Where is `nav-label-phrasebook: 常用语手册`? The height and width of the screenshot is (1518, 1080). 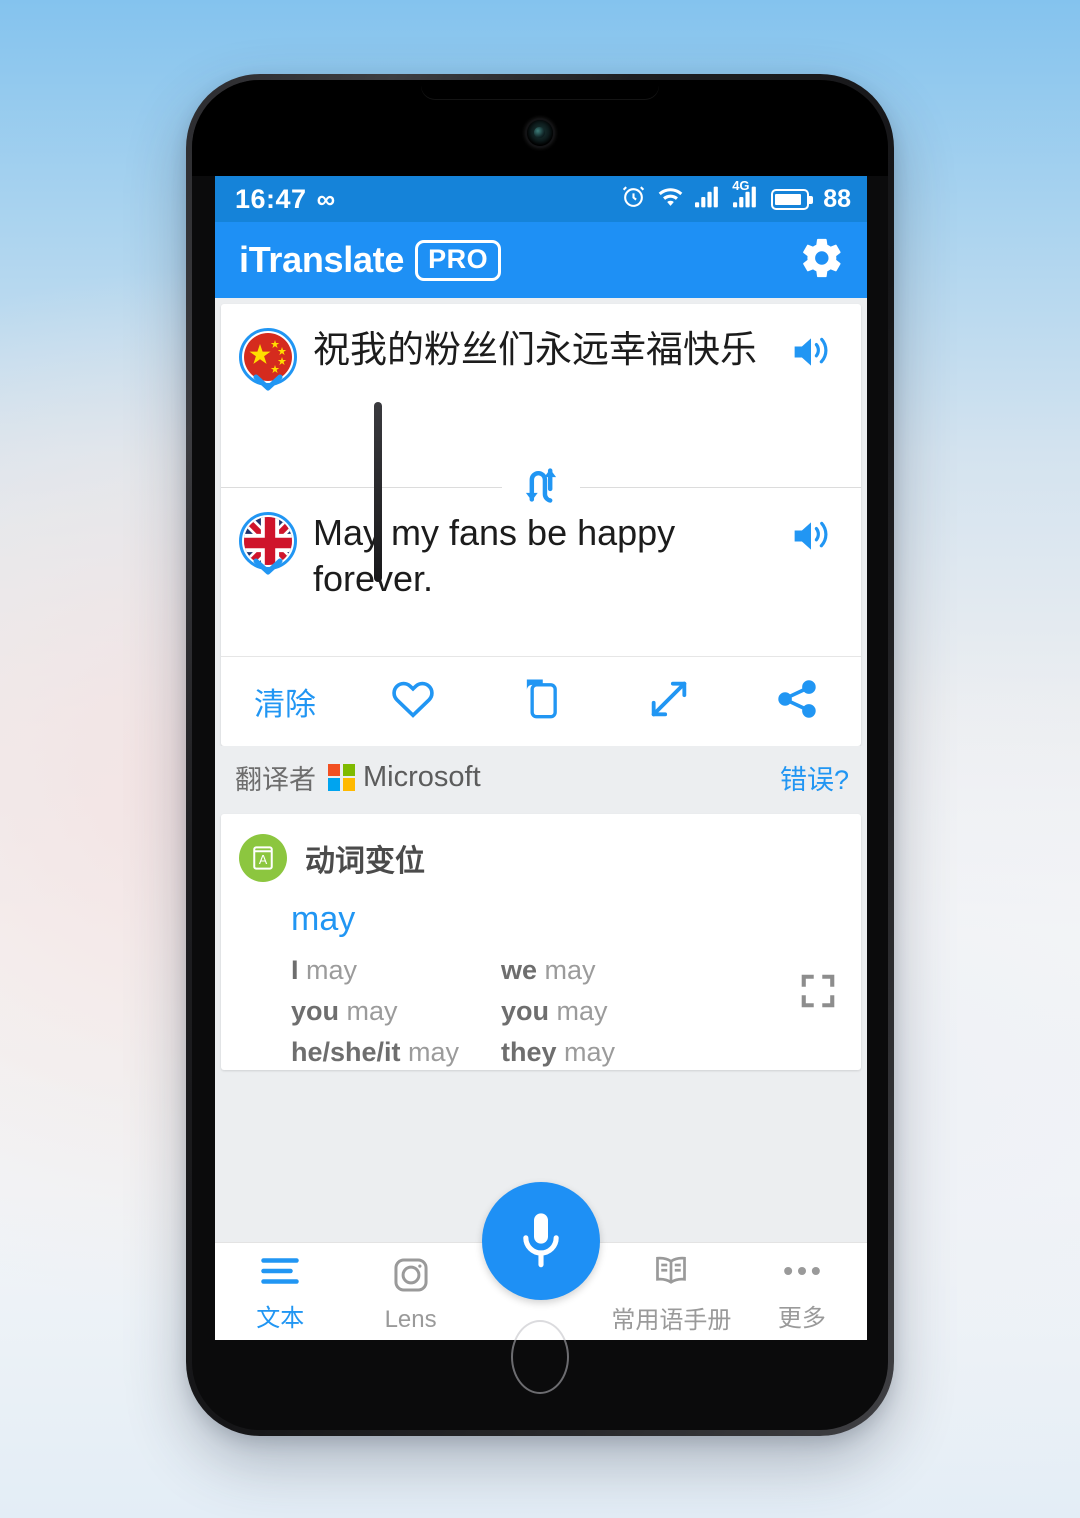
nav-label-phrasebook: 常用语手册 is located at coordinates (671, 1320).